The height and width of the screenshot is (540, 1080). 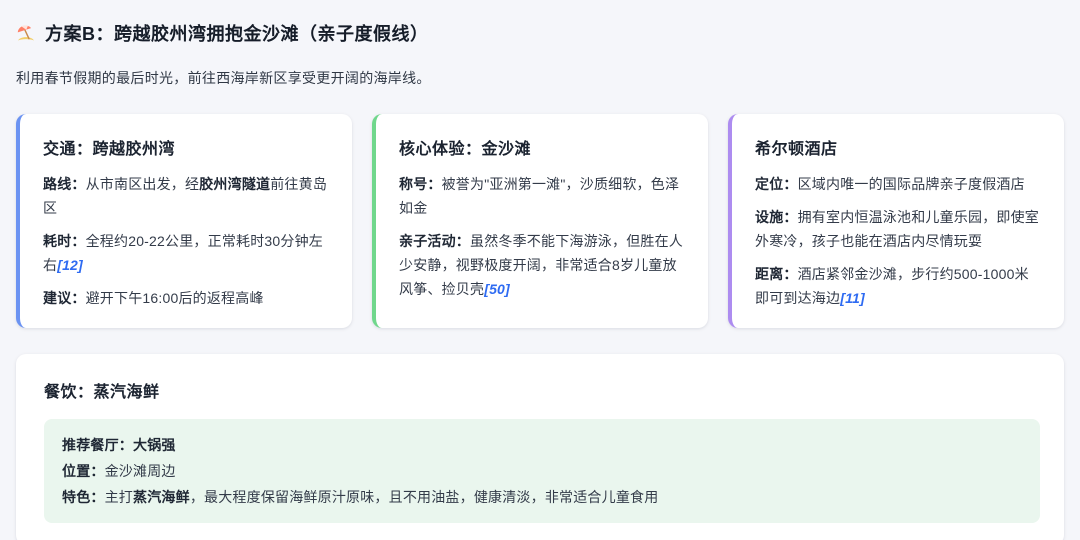 What do you see at coordinates (911, 184) in the screenshot?
I see `row-text: 区域内唯一的国际品牌亲子度假酒店` at bounding box center [911, 184].